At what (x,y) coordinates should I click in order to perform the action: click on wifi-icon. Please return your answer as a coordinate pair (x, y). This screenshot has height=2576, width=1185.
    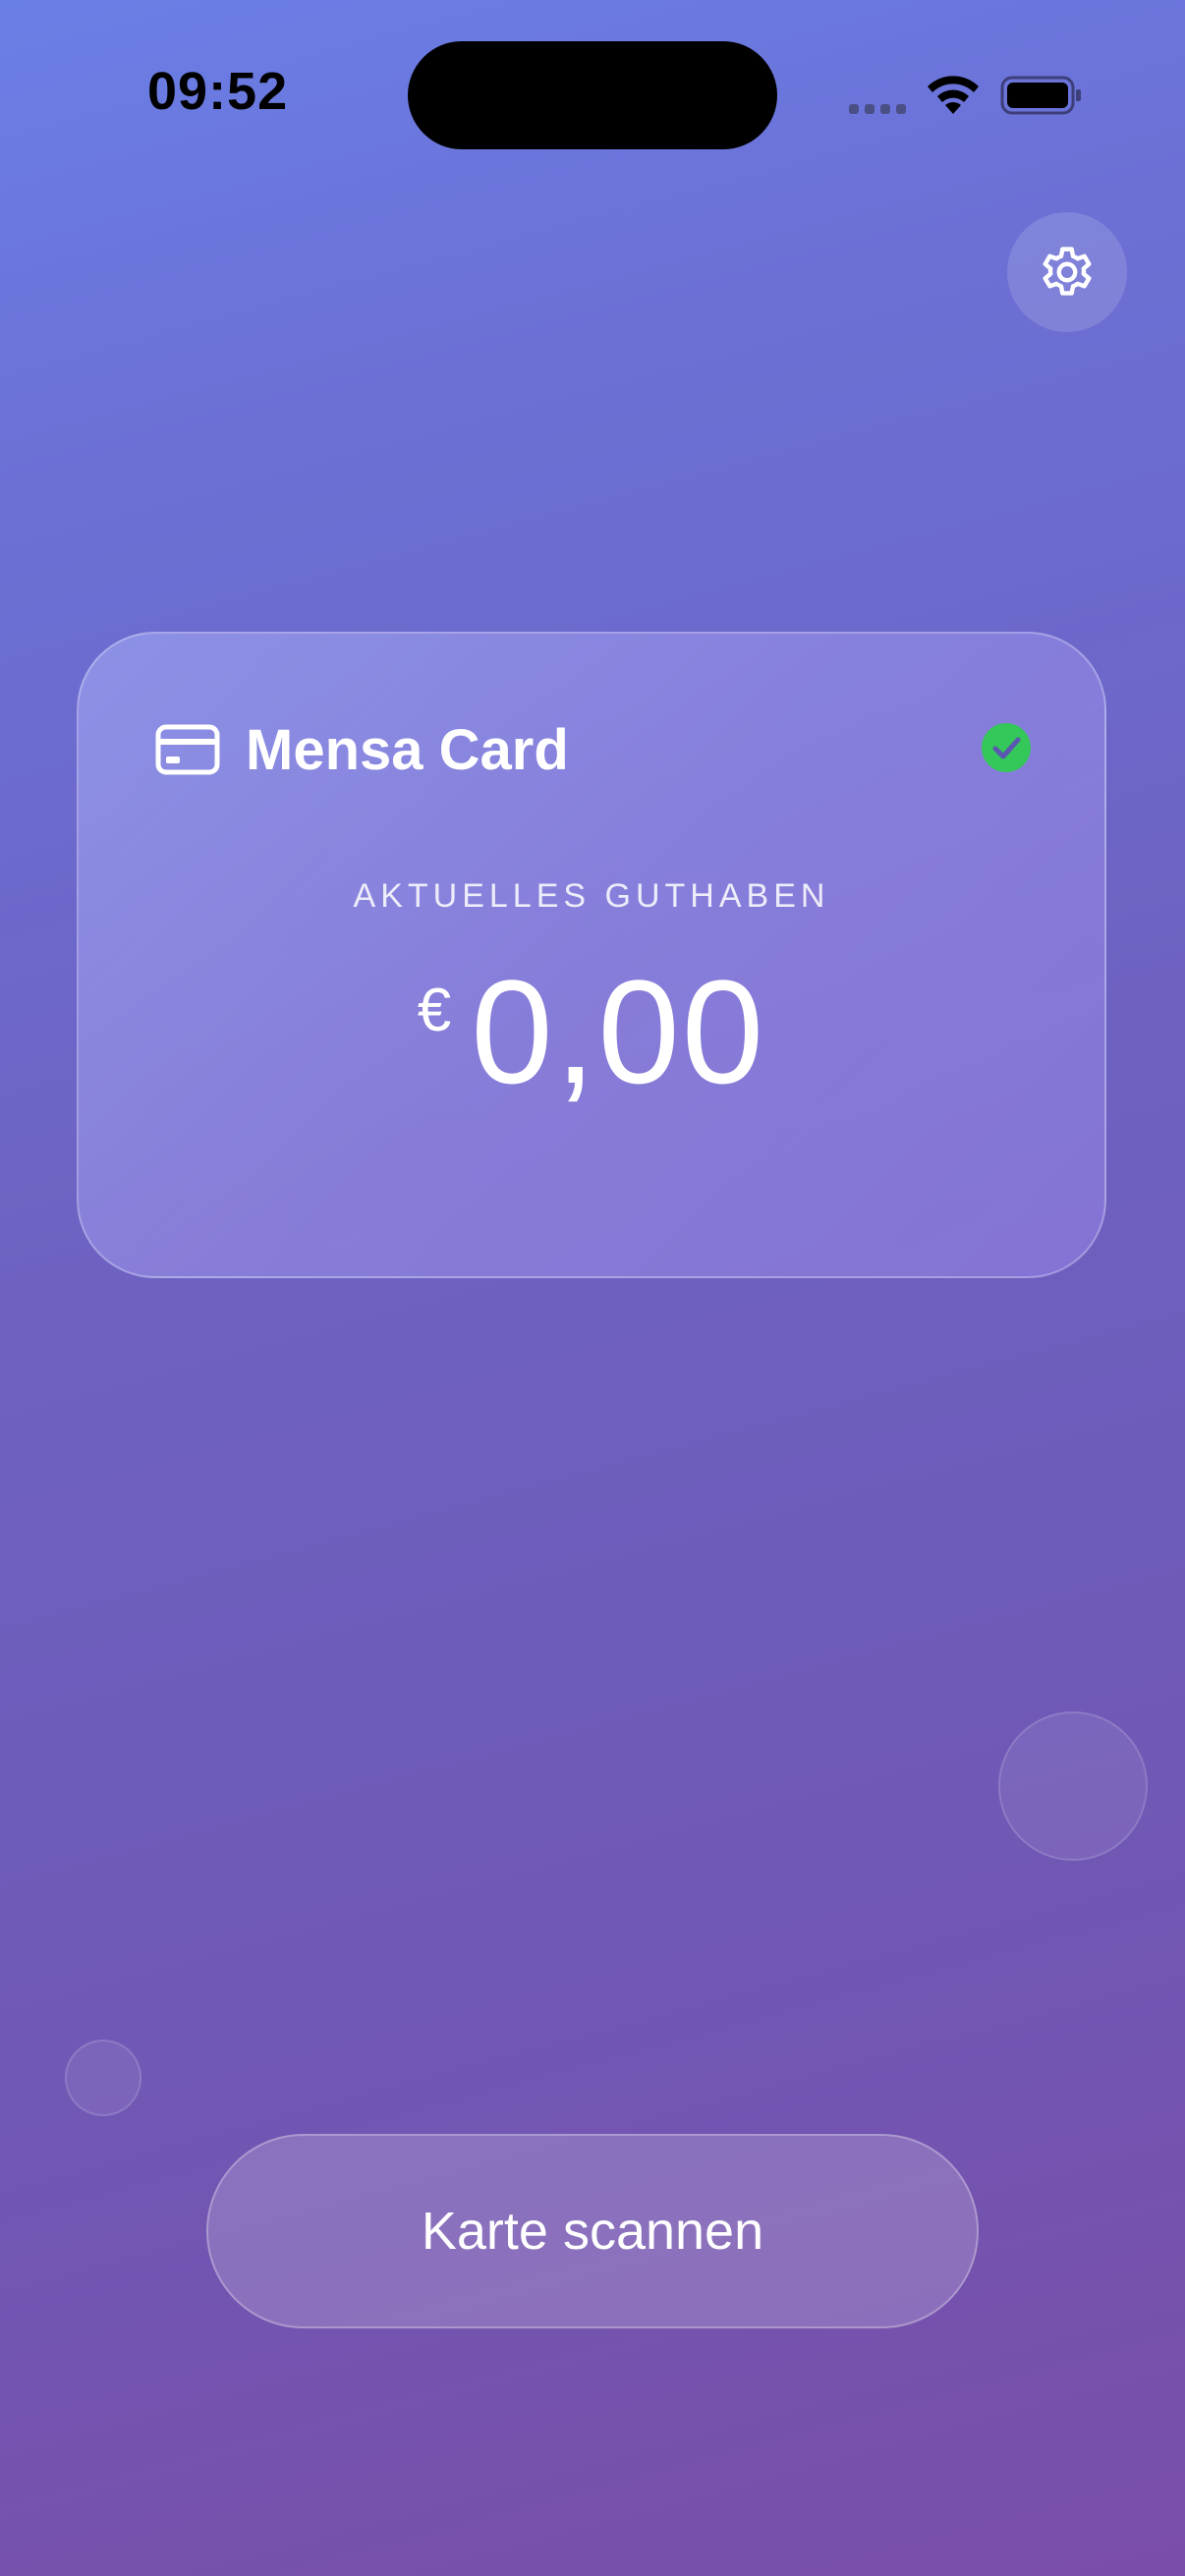
    Looking at the image, I should click on (954, 95).